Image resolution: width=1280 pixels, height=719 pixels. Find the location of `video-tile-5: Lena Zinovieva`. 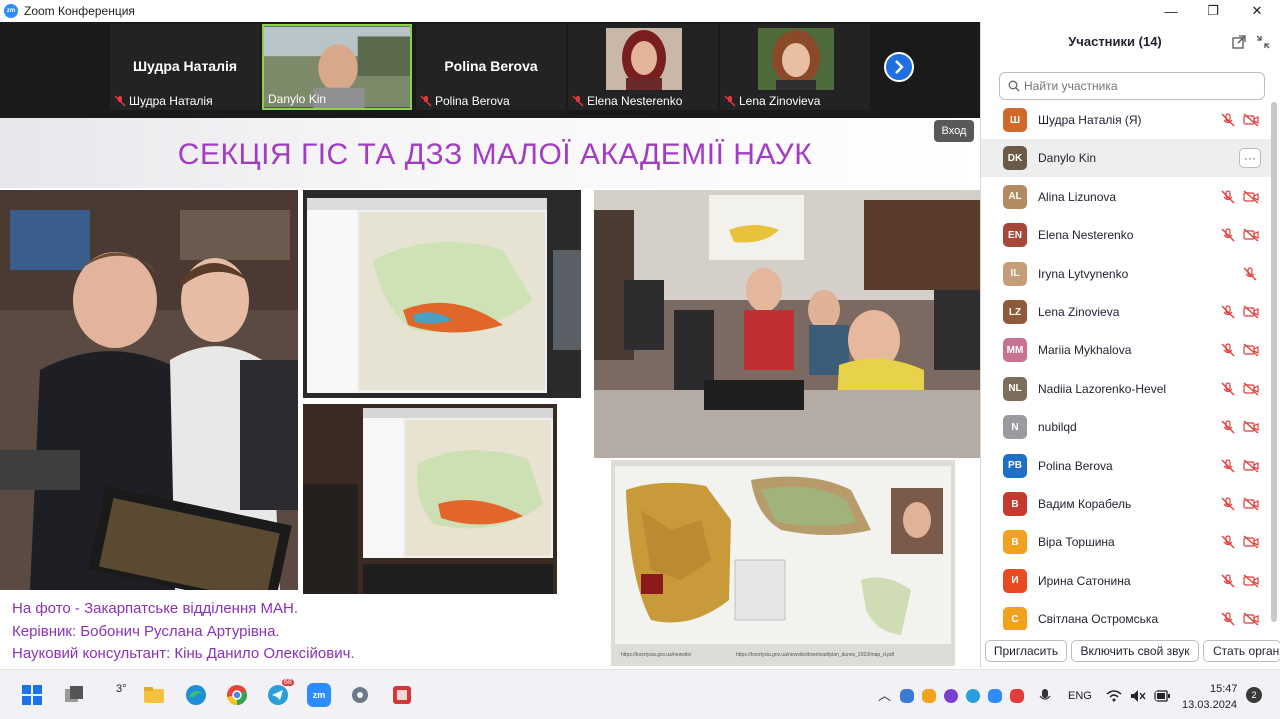

video-tile-5: Lena Zinovieva is located at coordinates (795, 67).